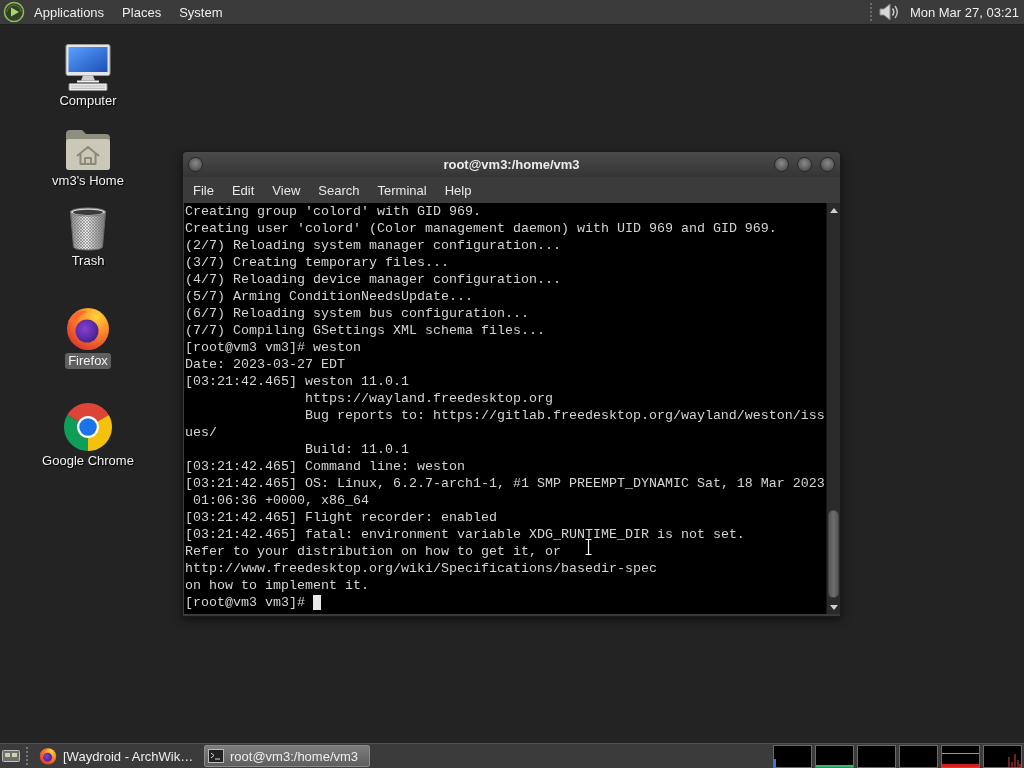 The height and width of the screenshot is (768, 1024). I want to click on menu-item: Edit, so click(243, 190).